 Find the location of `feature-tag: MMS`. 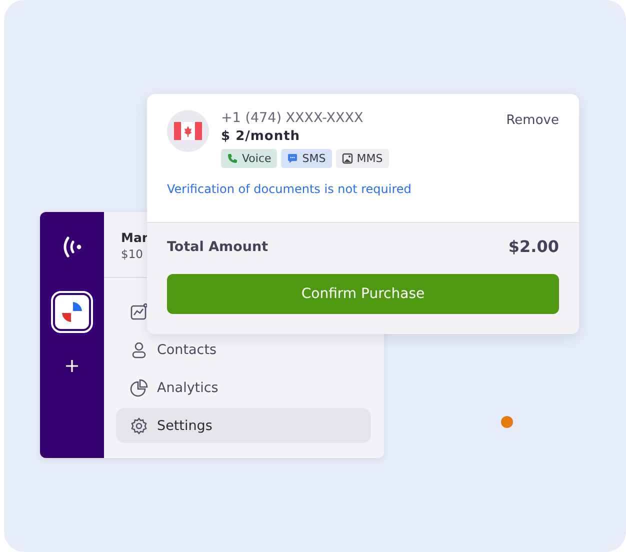

feature-tag: MMS is located at coordinates (362, 158).